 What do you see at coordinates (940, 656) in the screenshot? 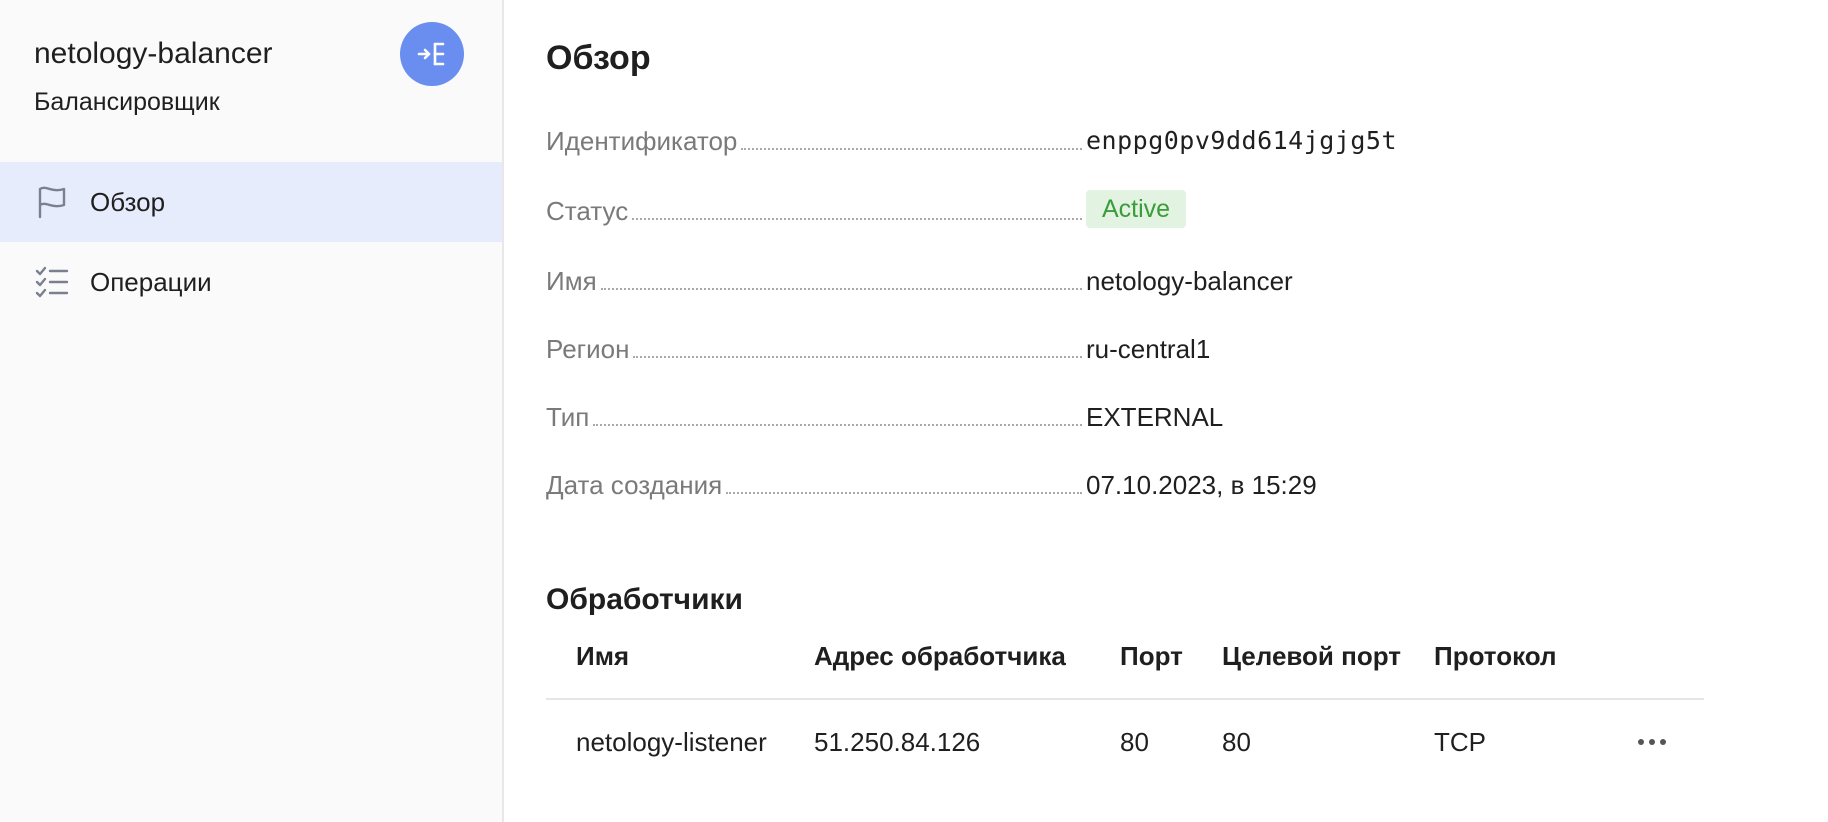
I see `column-header-address: Адрес обработчика` at bounding box center [940, 656].